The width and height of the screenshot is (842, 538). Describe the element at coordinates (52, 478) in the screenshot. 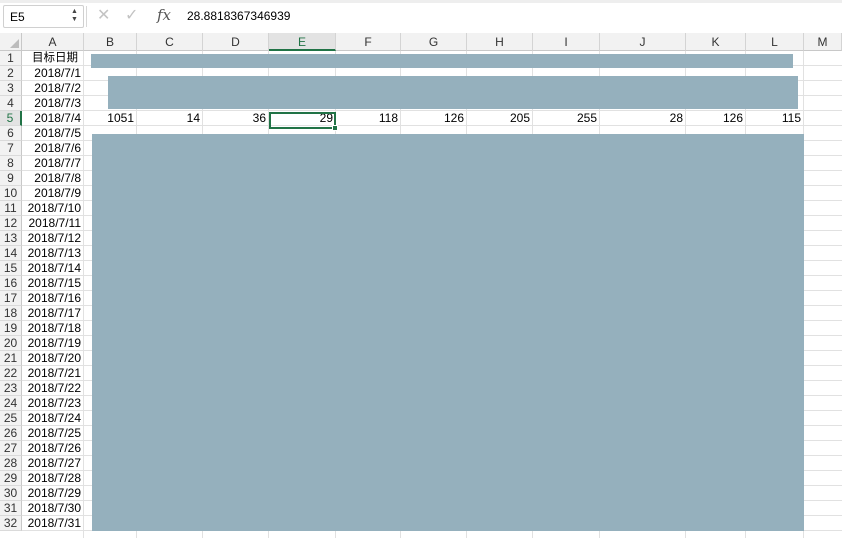

I see `date-cell: 2018/7/28` at that location.